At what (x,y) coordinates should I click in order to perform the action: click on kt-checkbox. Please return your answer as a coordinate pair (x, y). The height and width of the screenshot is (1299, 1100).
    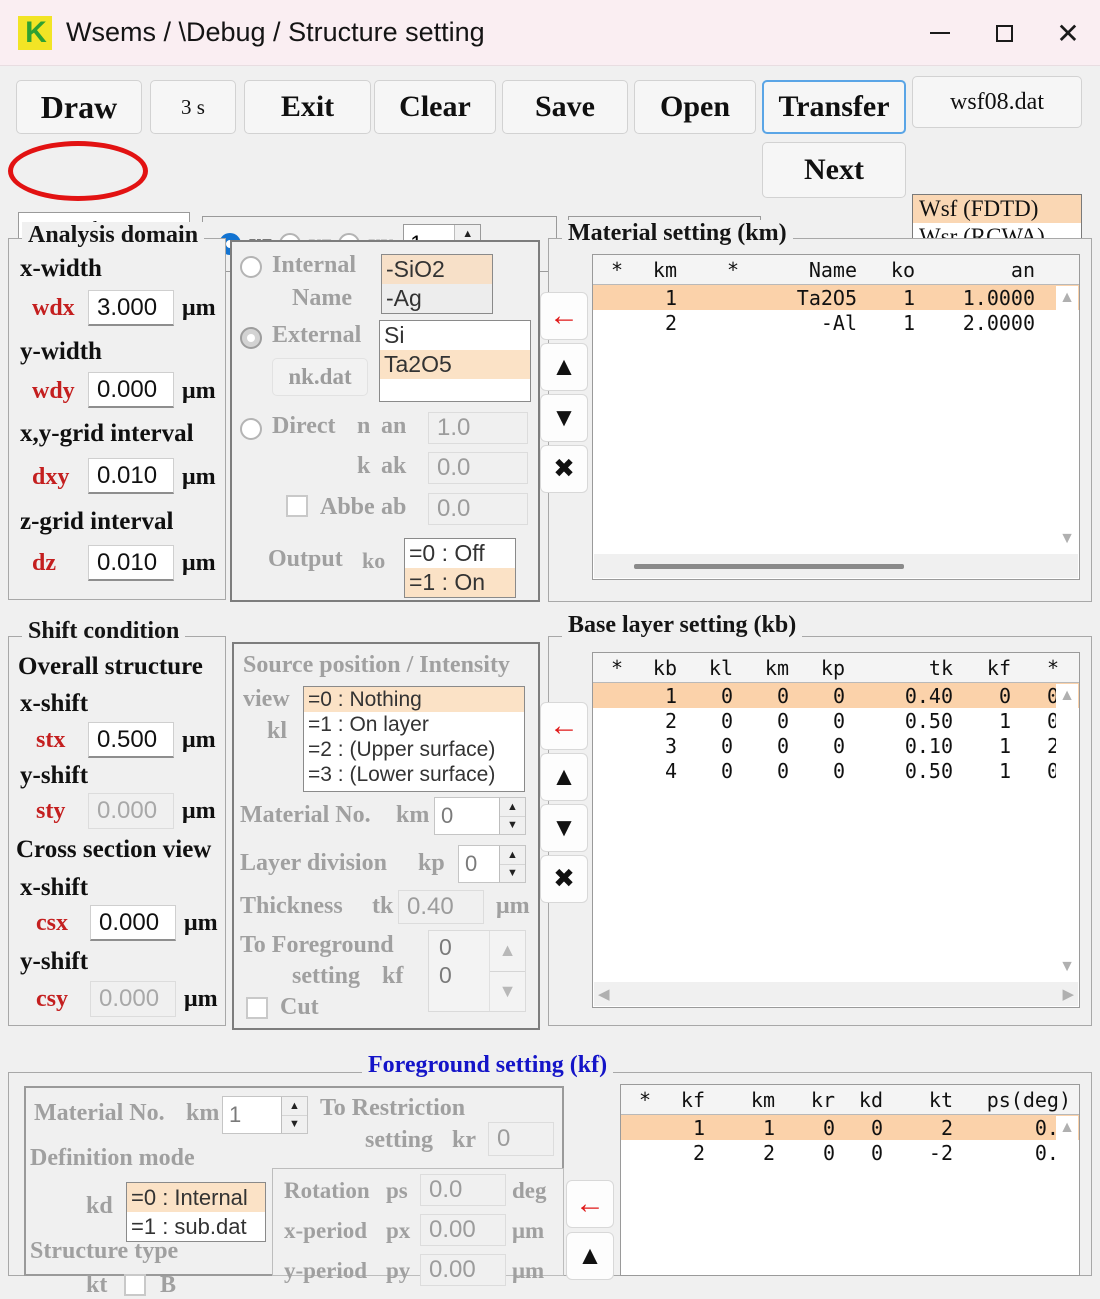
    Looking at the image, I should click on (135, 1285).